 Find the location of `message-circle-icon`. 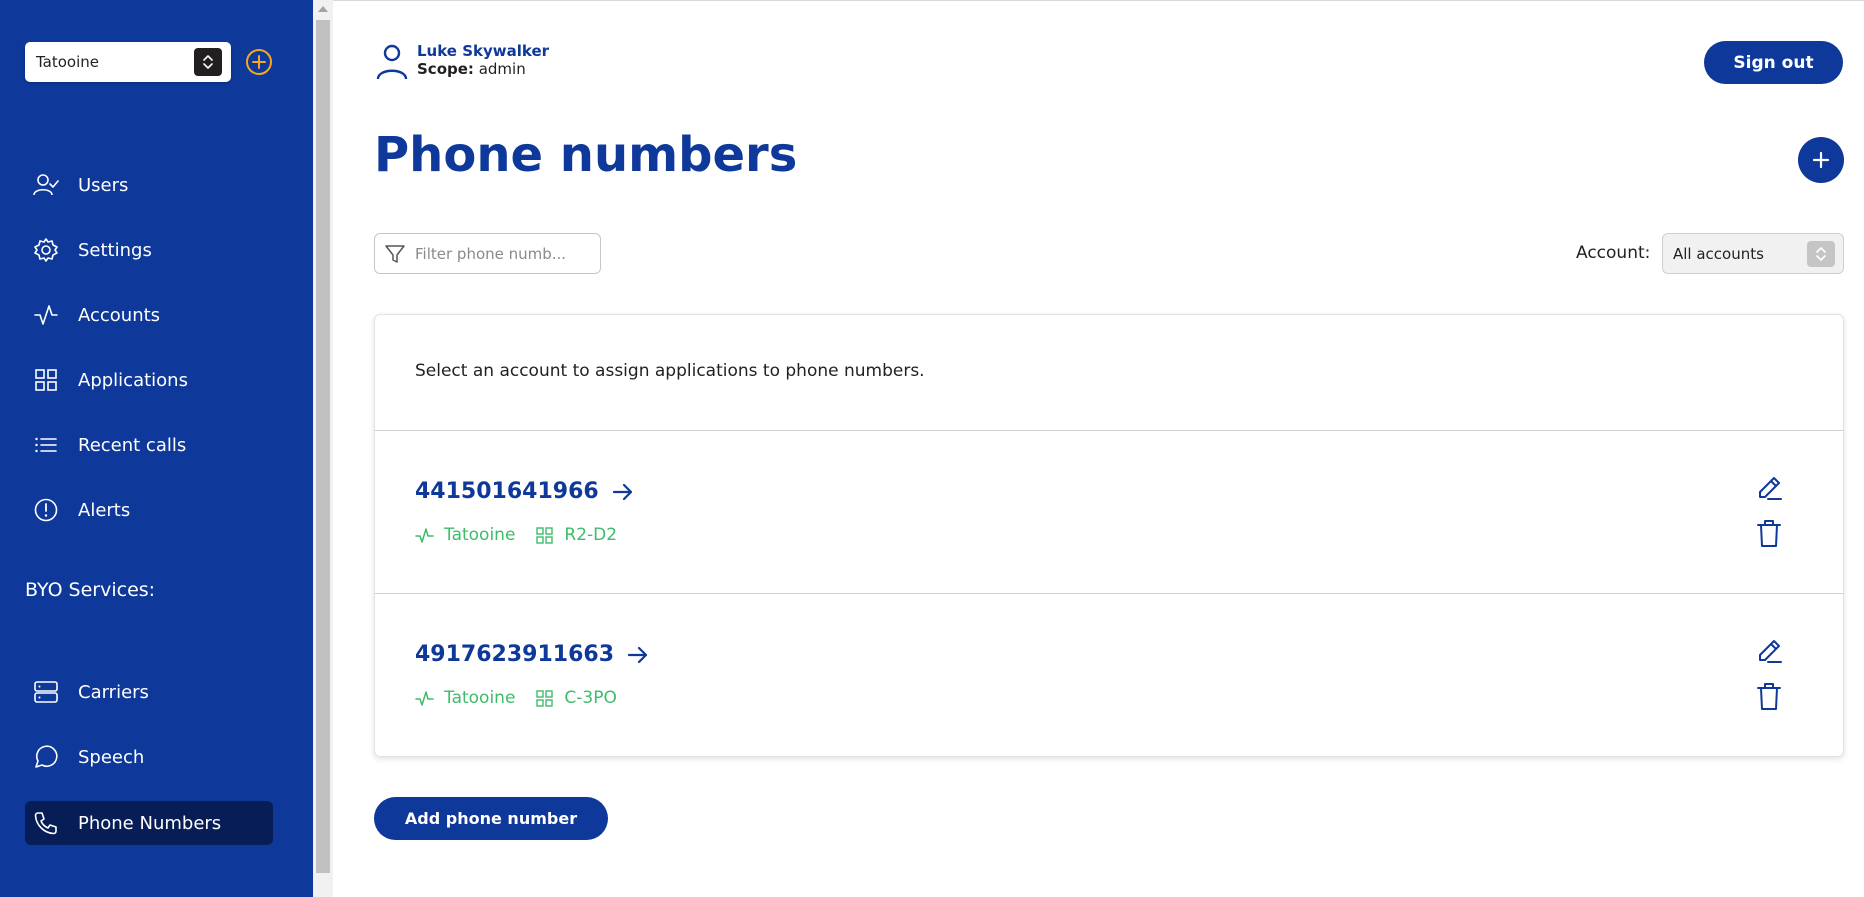

message-circle-icon is located at coordinates (46, 756).